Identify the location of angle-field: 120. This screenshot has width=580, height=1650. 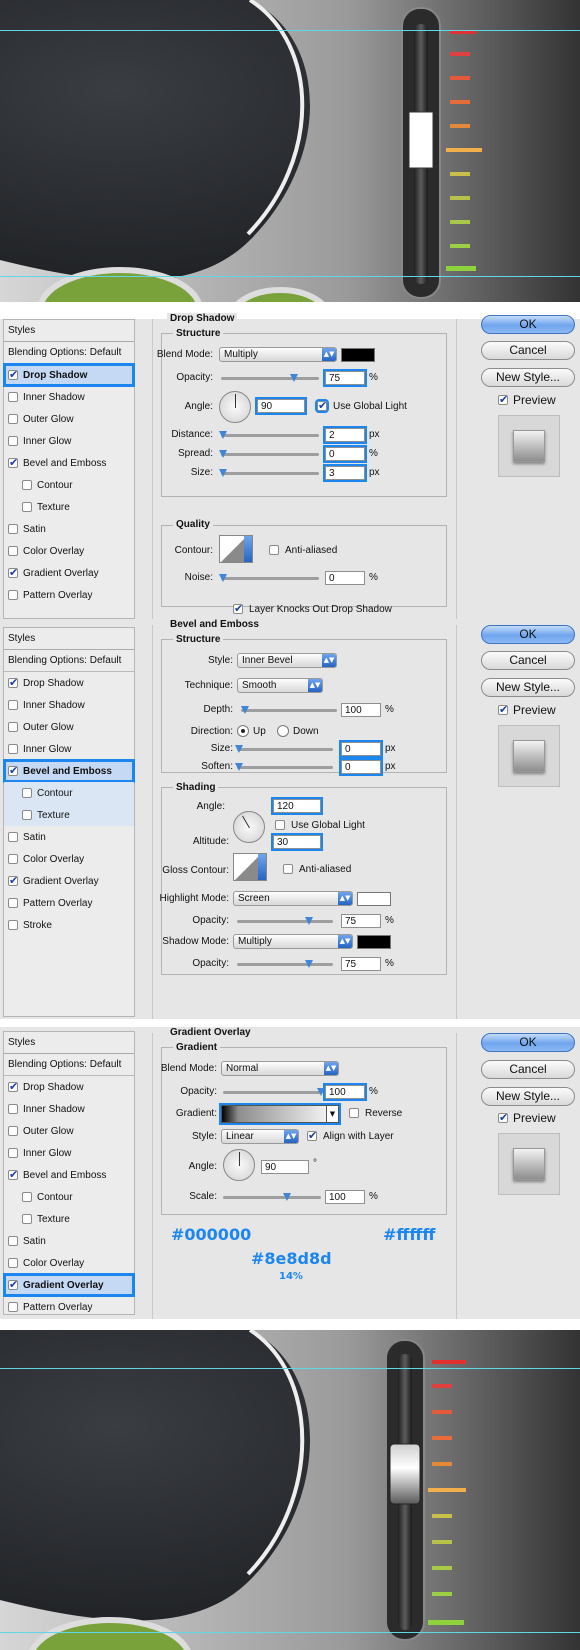
(297, 806).